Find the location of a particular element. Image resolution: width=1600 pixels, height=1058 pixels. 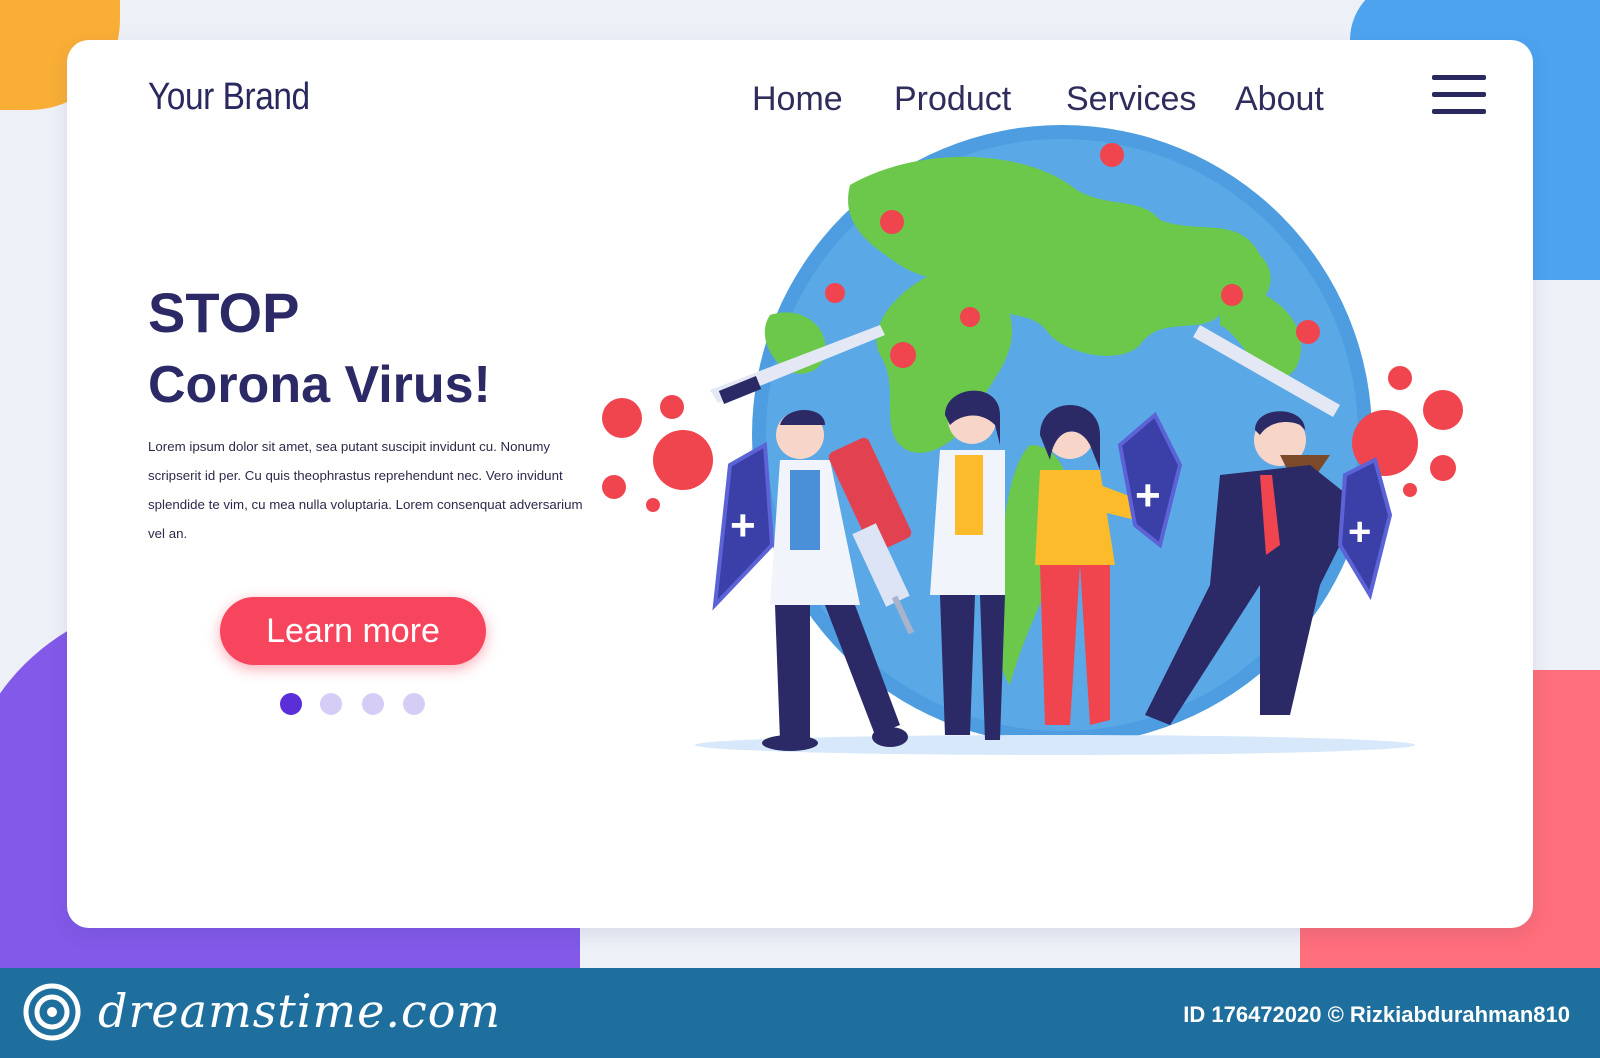

nav-link-product: Product is located at coordinates (952, 99).